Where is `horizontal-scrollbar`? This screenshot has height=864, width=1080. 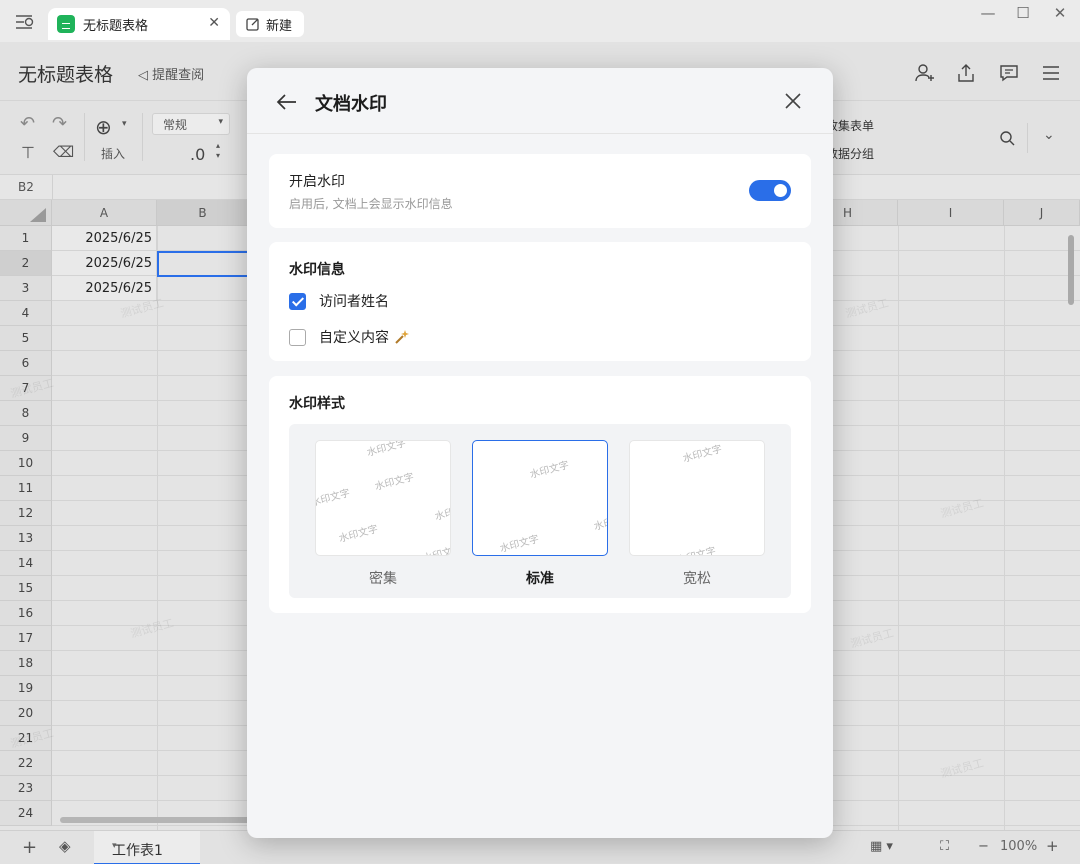
horizontal-scrollbar is located at coordinates (155, 820).